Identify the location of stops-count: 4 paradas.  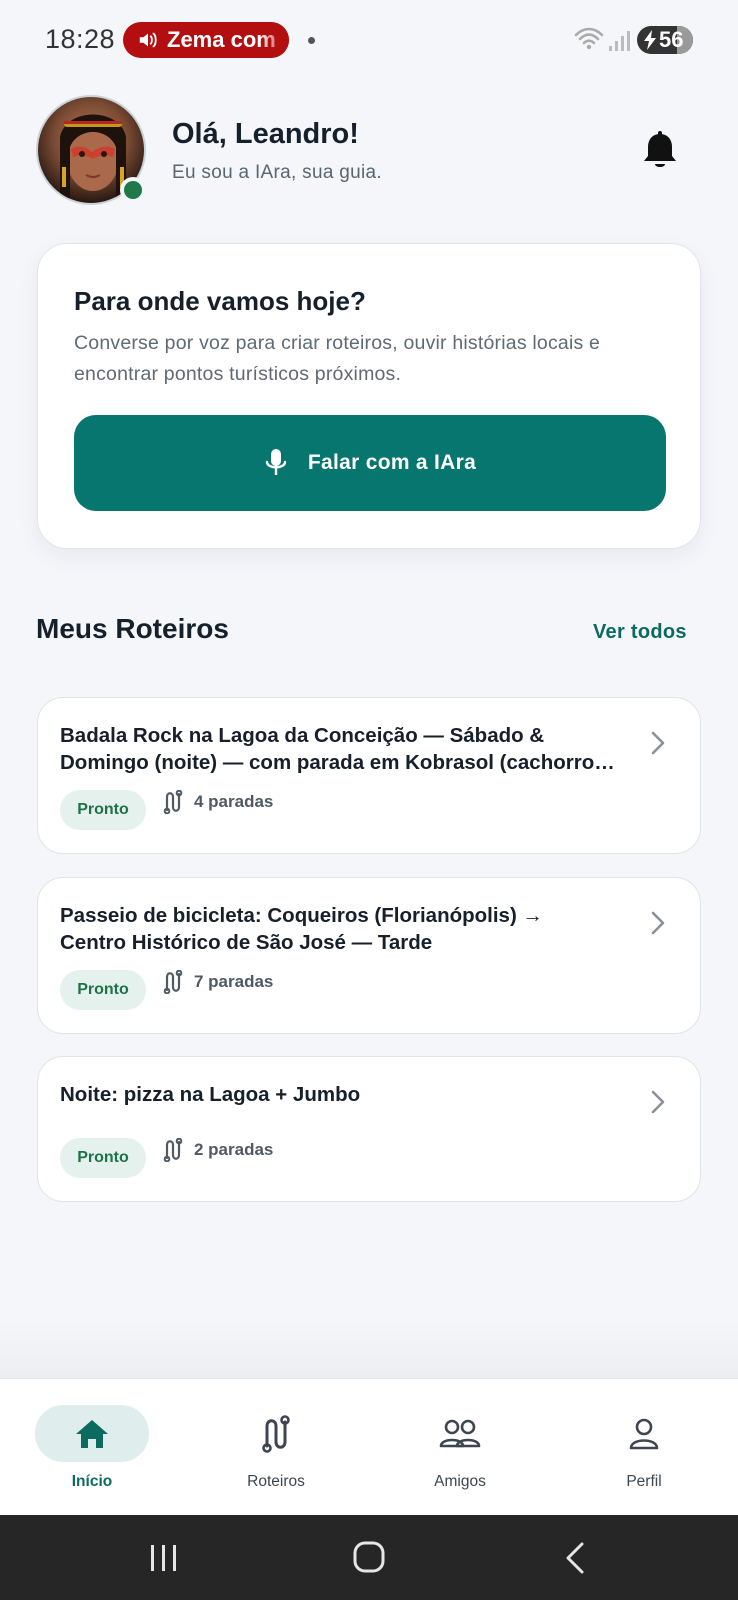
(217, 802).